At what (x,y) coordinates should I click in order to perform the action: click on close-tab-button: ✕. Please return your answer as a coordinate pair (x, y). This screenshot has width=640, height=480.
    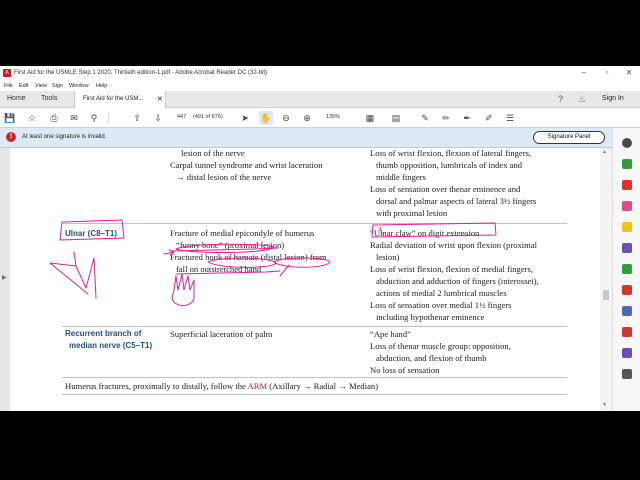
    Looking at the image, I should click on (160, 99).